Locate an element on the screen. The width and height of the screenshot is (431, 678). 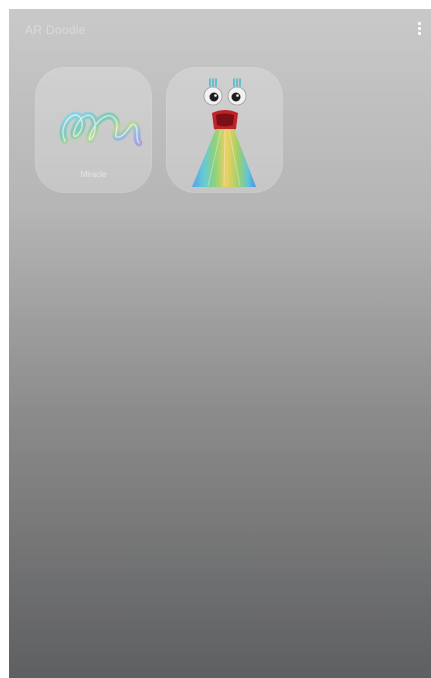
screen-title: AR Doodle is located at coordinates (55, 30).